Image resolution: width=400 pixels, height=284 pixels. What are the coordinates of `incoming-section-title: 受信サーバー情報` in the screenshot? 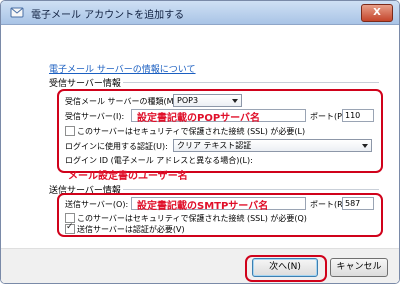 It's located at (85, 84).